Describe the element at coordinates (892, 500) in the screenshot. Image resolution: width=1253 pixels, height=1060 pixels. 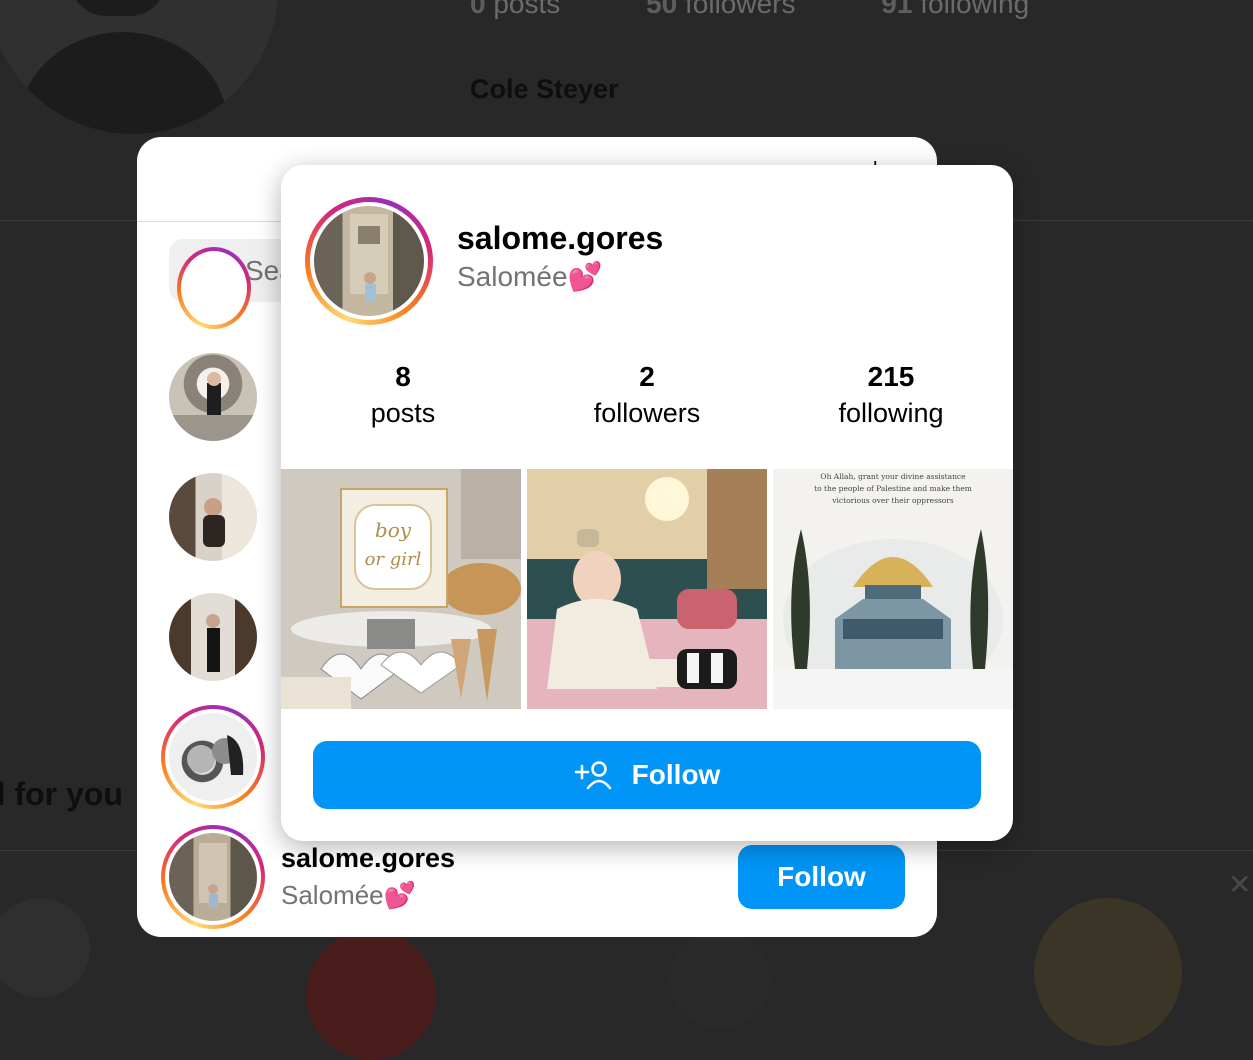
I see `svg-text:victorious over their oppresso: victorious over their oppressors` at that location.